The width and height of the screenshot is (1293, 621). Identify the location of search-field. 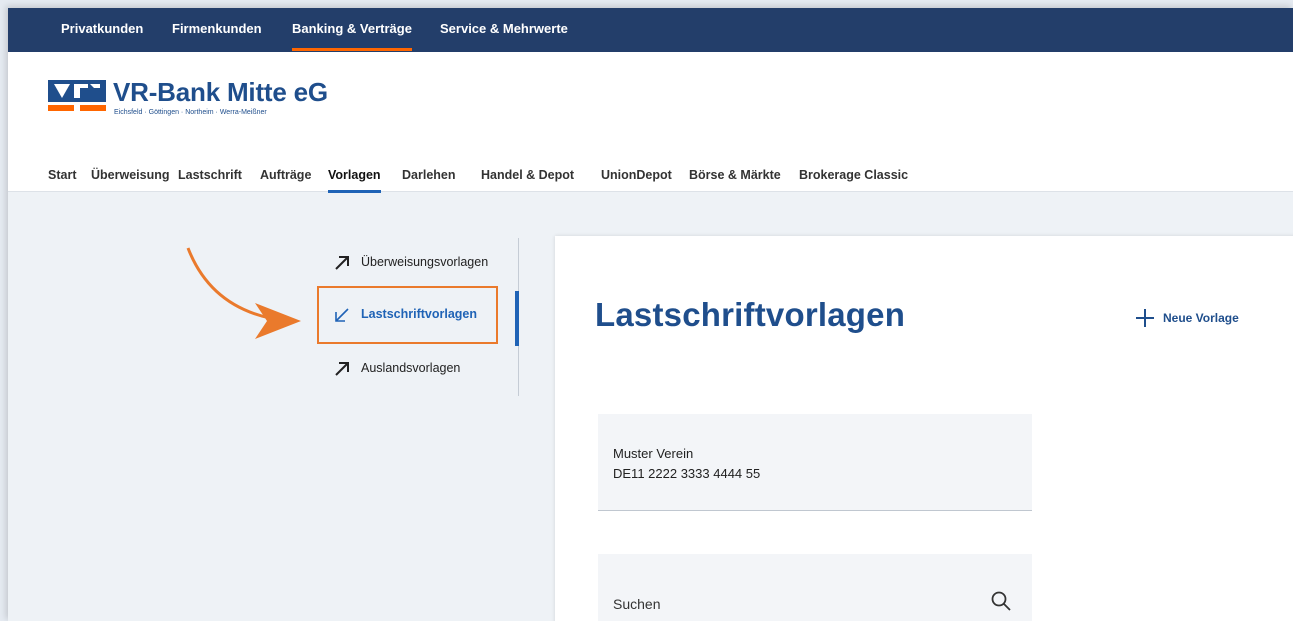
(815, 587).